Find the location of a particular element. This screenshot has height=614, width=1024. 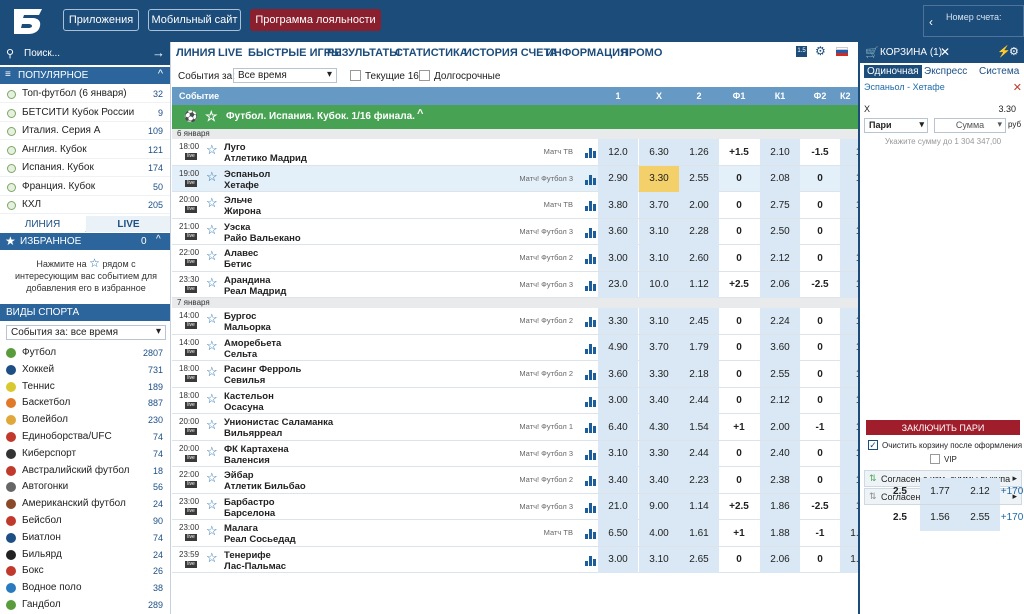

odds-cell-o1: 2.90 is located at coordinates (618, 178).